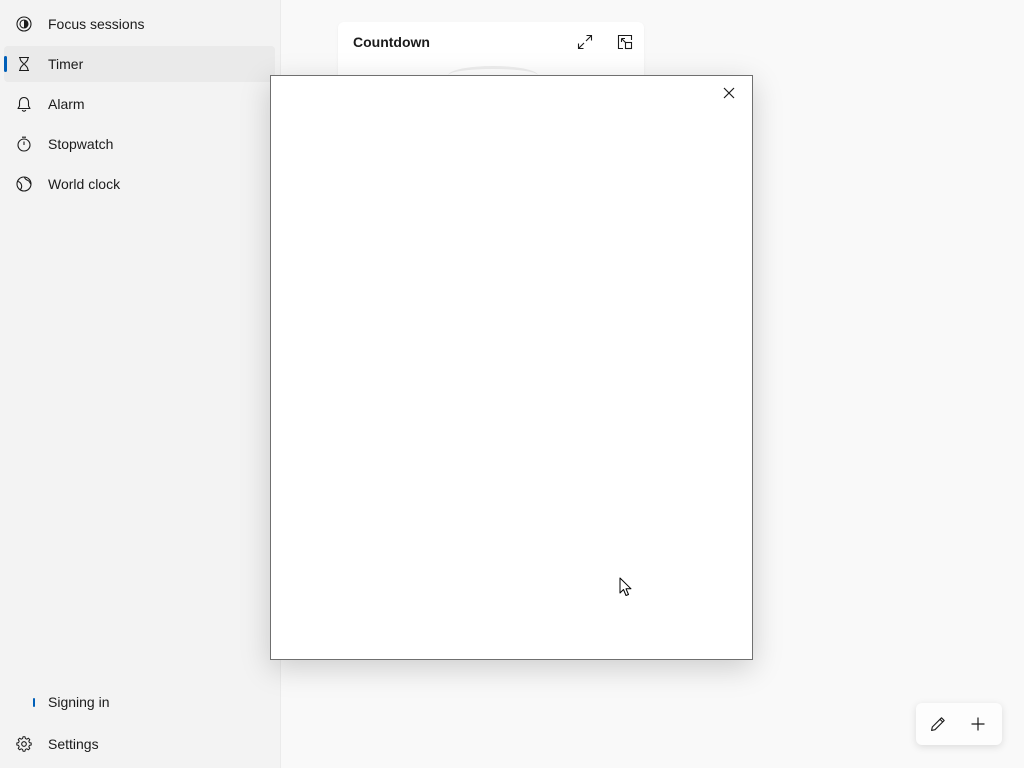  I want to click on sidebar-item-settings: Settings, so click(139, 744).